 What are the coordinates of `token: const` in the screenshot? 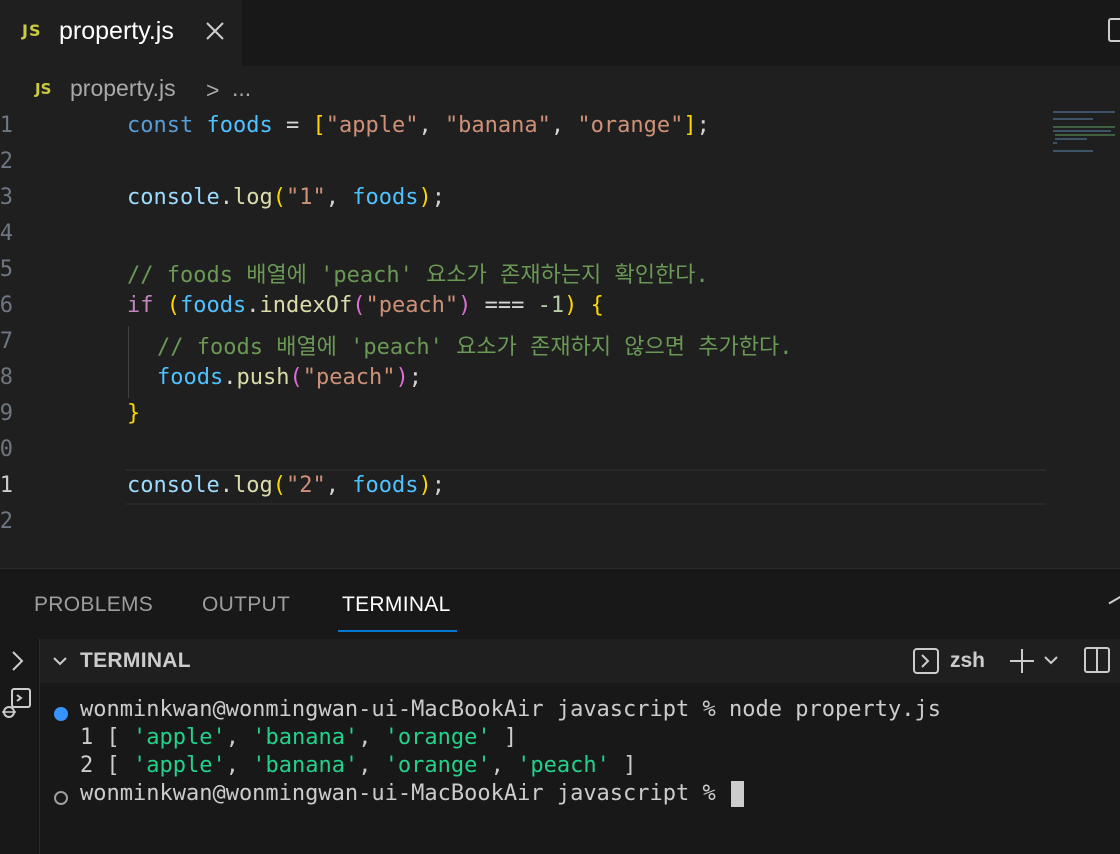 It's located at (160, 125).